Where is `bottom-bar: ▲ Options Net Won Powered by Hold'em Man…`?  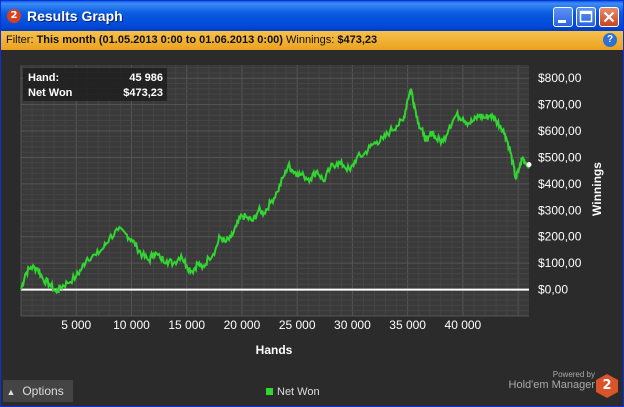 bottom-bar: ▲ Options Net Won Powered by Hold'em Man… is located at coordinates (312, 388).